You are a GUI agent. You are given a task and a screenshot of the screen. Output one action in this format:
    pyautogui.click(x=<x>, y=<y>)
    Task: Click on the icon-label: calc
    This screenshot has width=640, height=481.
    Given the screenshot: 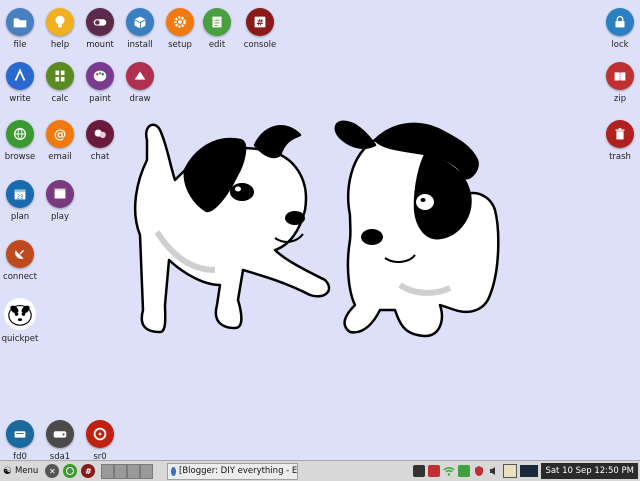 What is the action you would take?
    pyautogui.click(x=60, y=99)
    